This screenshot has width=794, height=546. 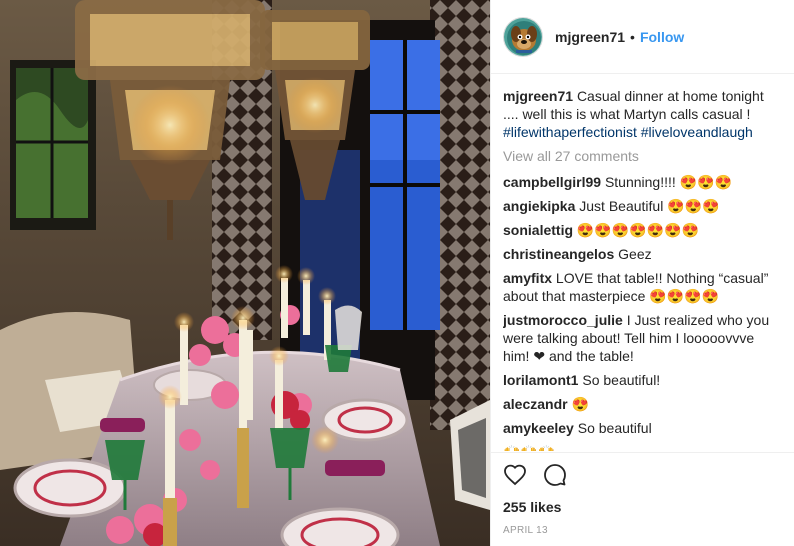 I want to click on header-username: mjgreen71, so click(x=590, y=37).